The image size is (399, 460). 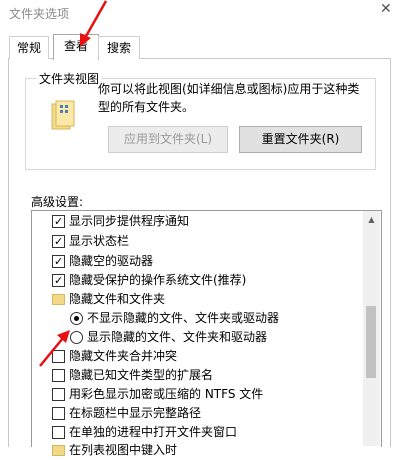 What do you see at coordinates (73, 183) in the screenshot?
I see `annotation-arrows` at bounding box center [73, 183].